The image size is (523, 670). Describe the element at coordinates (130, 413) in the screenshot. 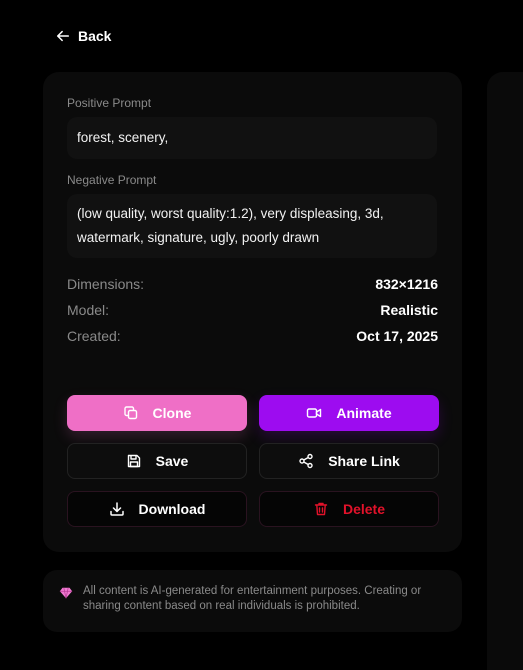

I see `copy-icon` at that location.